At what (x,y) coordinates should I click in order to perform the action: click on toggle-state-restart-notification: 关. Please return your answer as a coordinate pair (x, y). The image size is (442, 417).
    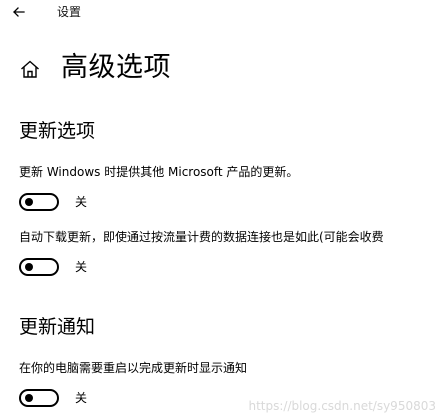
    Looking at the image, I should click on (81, 398).